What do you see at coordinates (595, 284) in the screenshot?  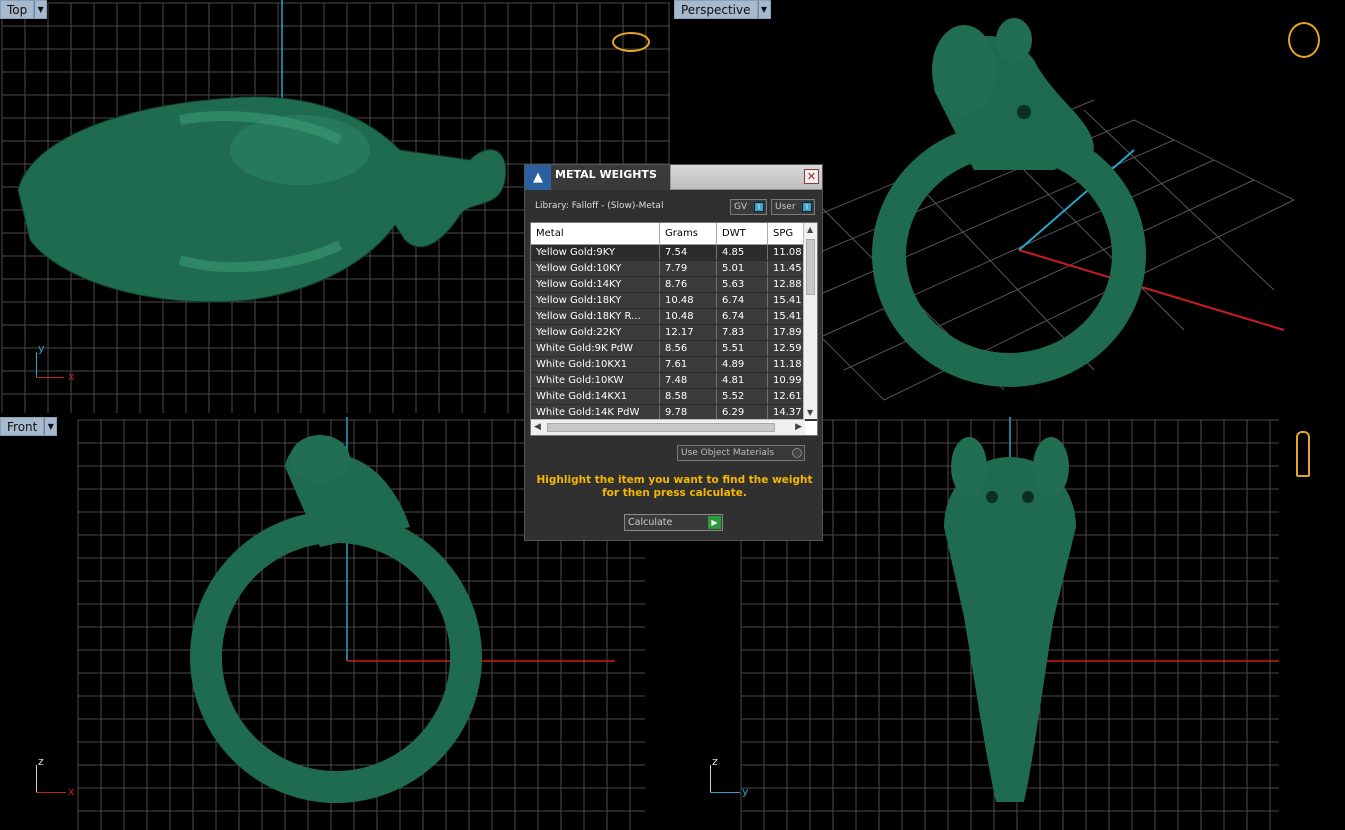 I see `table-cell: Yellow Gold:14KY` at bounding box center [595, 284].